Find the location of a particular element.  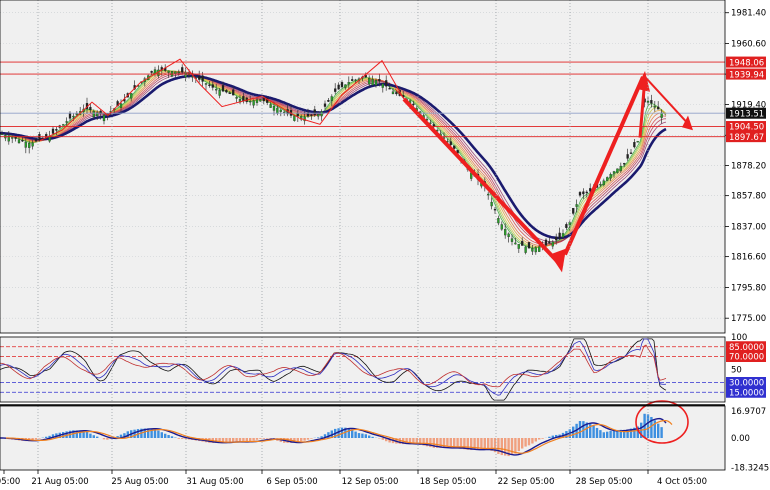

price-tag-label: 1948.06 is located at coordinates (746, 63).